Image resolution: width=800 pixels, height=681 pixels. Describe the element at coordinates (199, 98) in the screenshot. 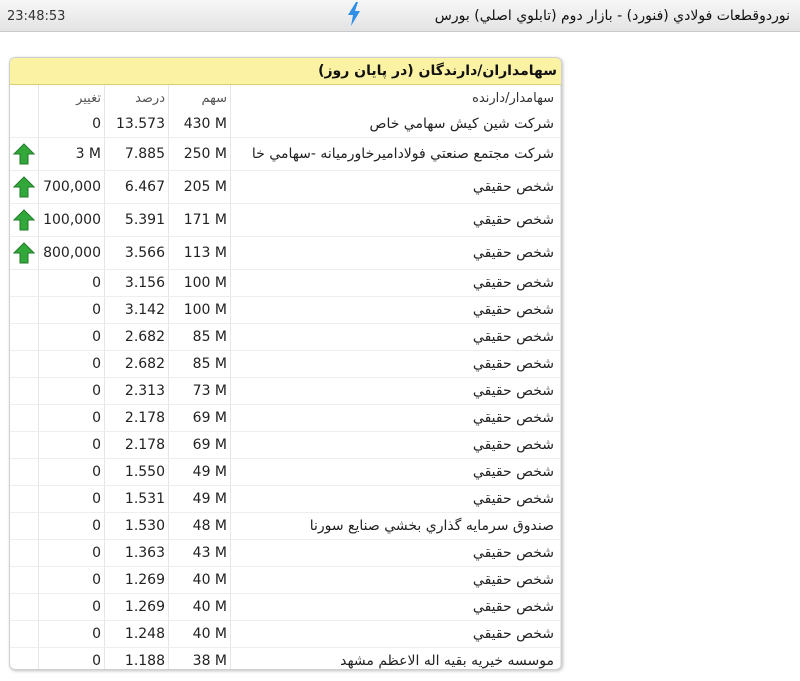

I see `column-header-shares: سهم` at that location.